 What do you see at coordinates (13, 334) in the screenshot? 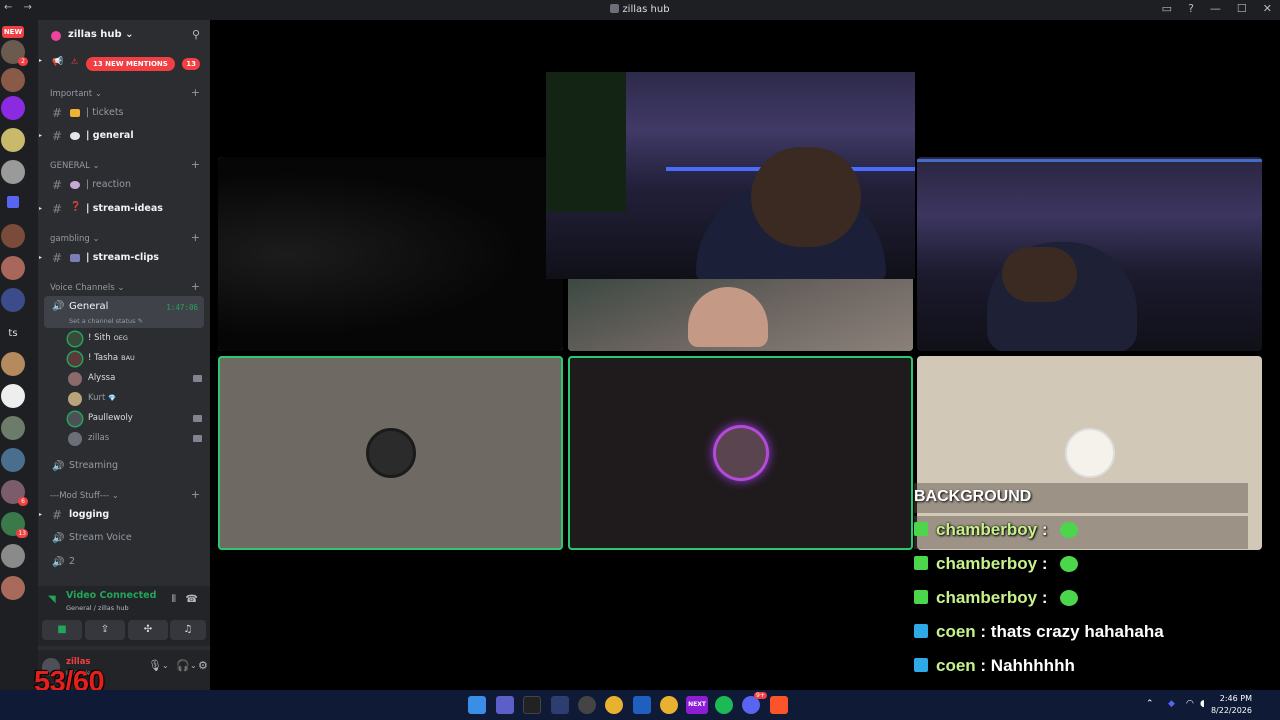
I see `text-server: ts` at bounding box center [13, 334].